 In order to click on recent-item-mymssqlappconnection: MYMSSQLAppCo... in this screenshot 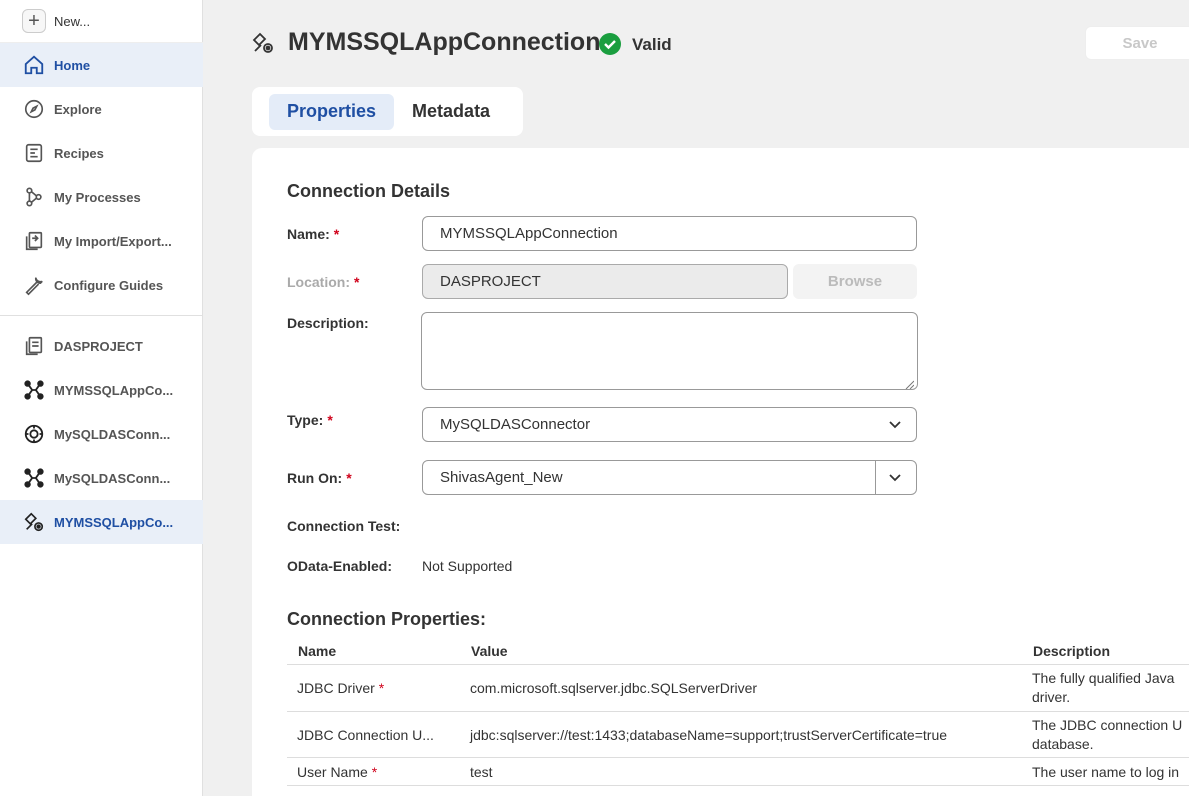, I will do `click(101, 390)`.